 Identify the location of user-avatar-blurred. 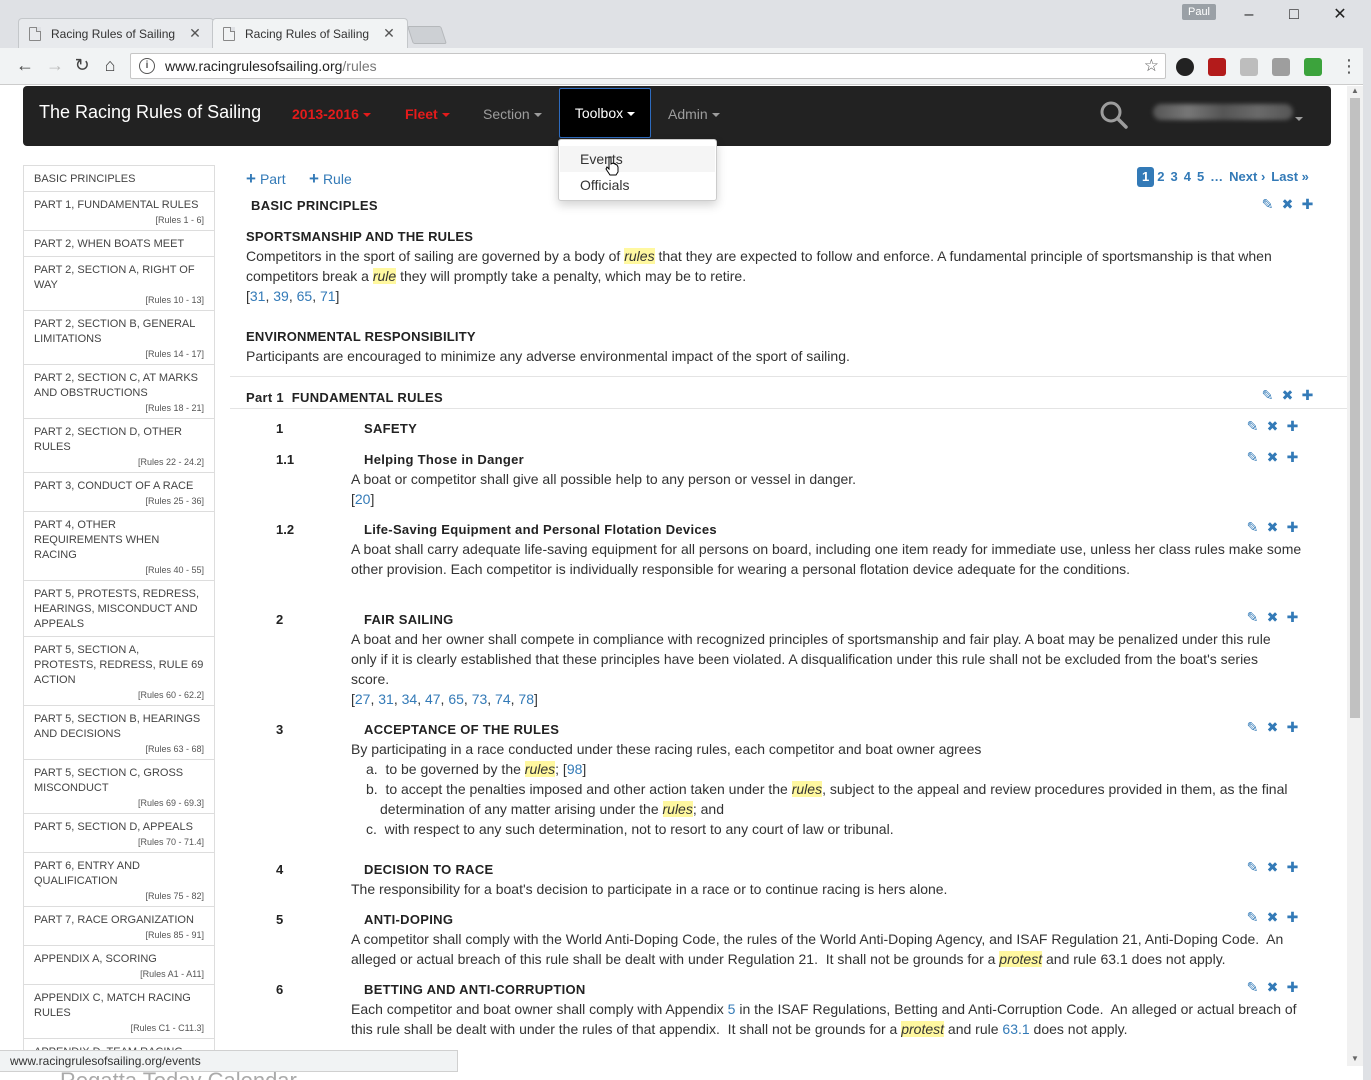
(1223, 112).